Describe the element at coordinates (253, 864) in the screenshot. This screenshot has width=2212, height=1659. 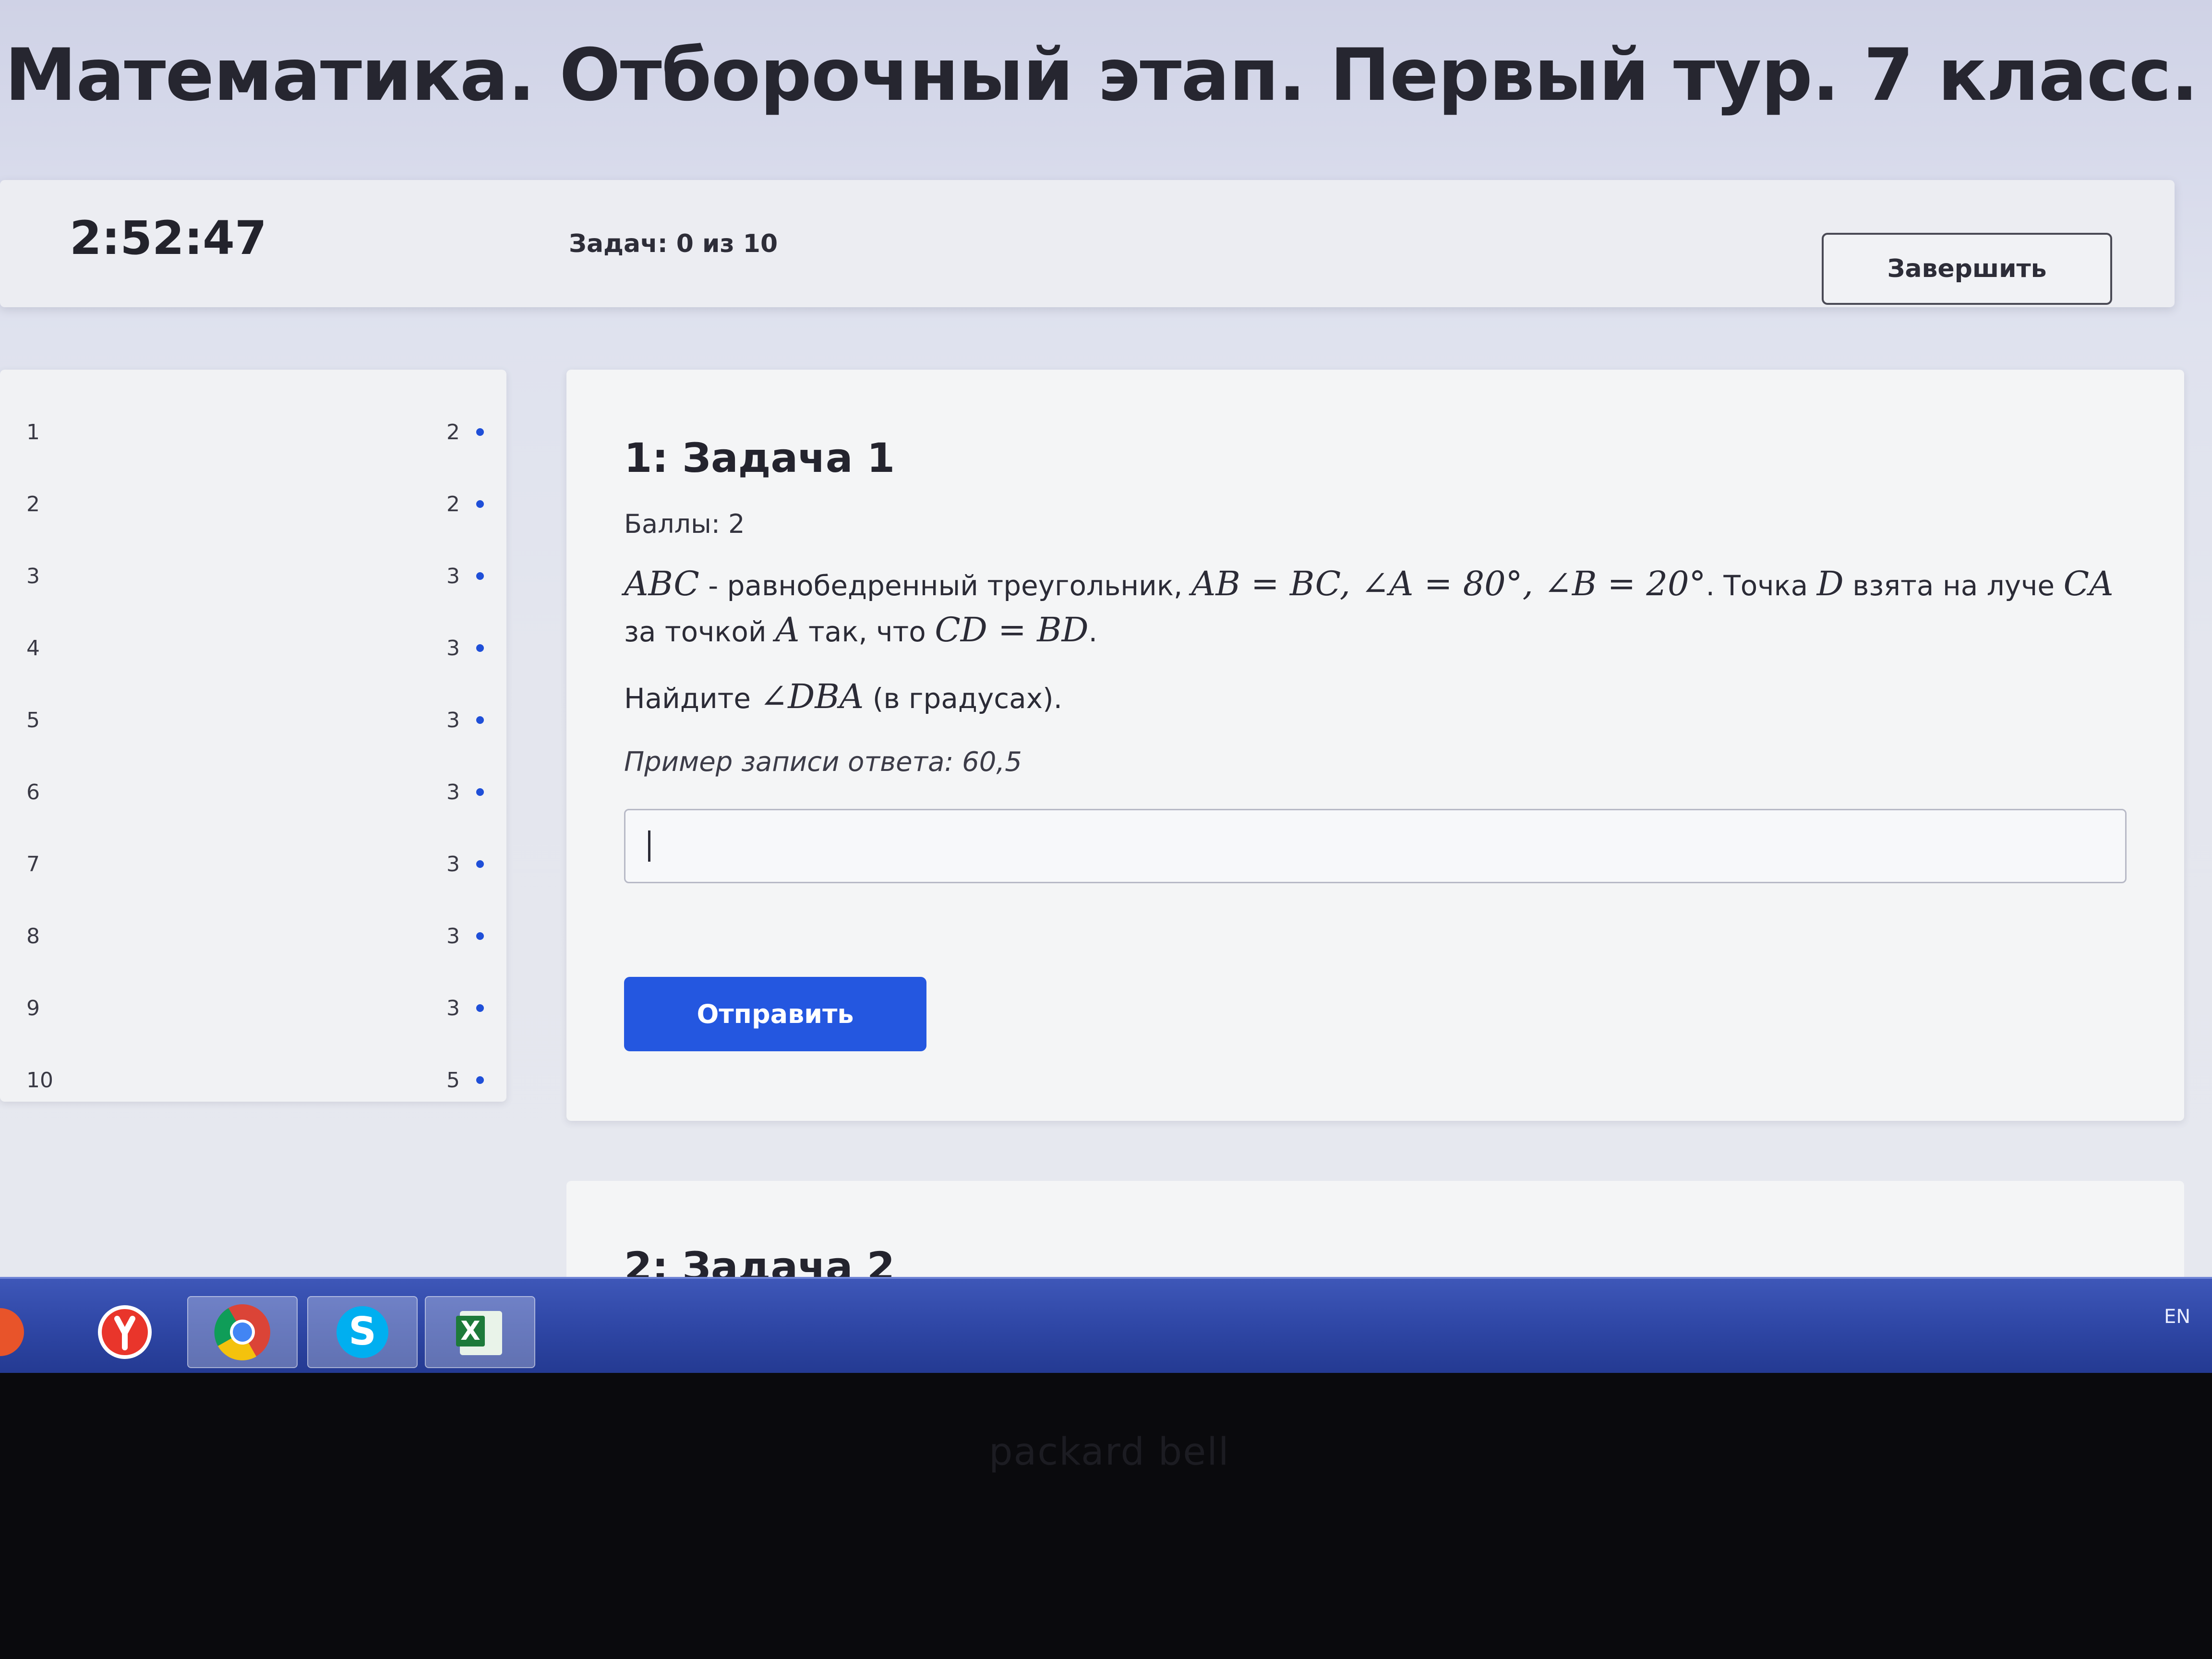
I see `task-nav-item: 7 3` at that location.